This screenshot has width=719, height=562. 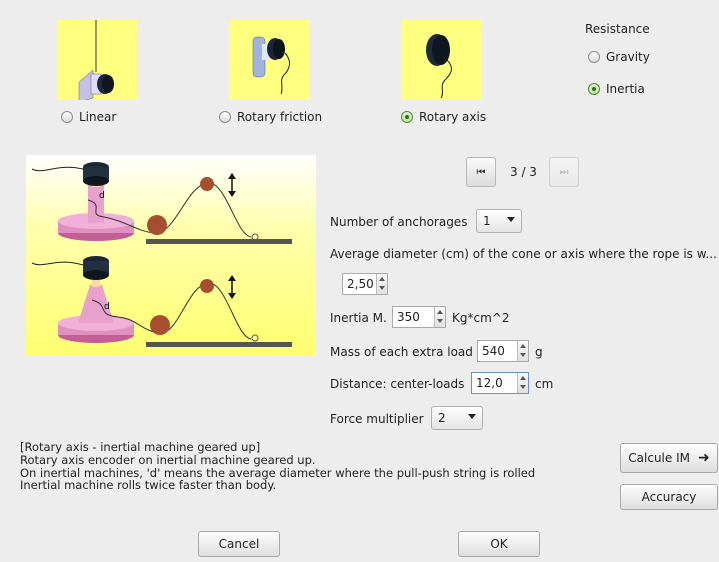 I want to click on mass-spinner: 540, so click(x=503, y=351).